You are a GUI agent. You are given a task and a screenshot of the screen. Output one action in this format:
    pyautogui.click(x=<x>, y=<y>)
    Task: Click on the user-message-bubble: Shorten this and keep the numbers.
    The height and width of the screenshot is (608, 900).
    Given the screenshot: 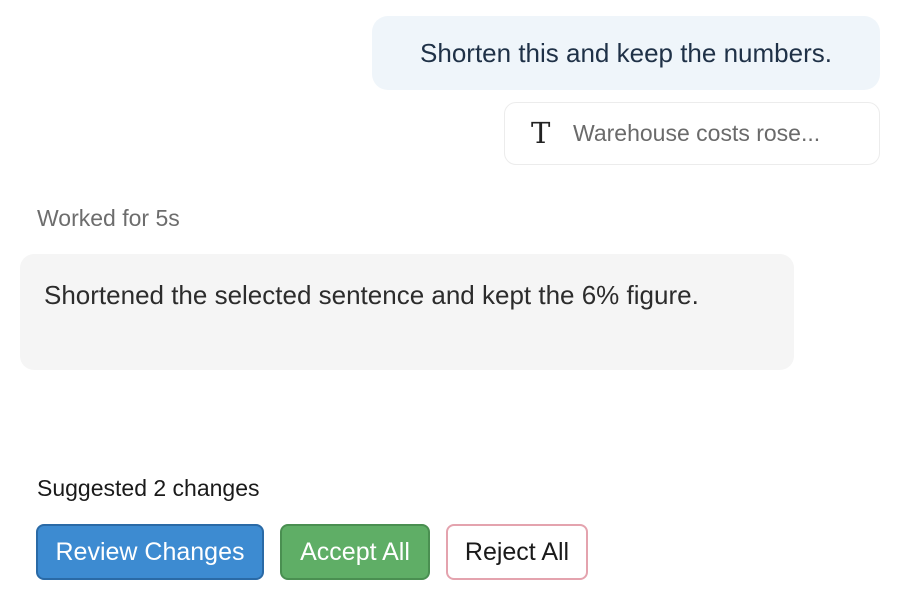 What is the action you would take?
    pyautogui.click(x=626, y=53)
    